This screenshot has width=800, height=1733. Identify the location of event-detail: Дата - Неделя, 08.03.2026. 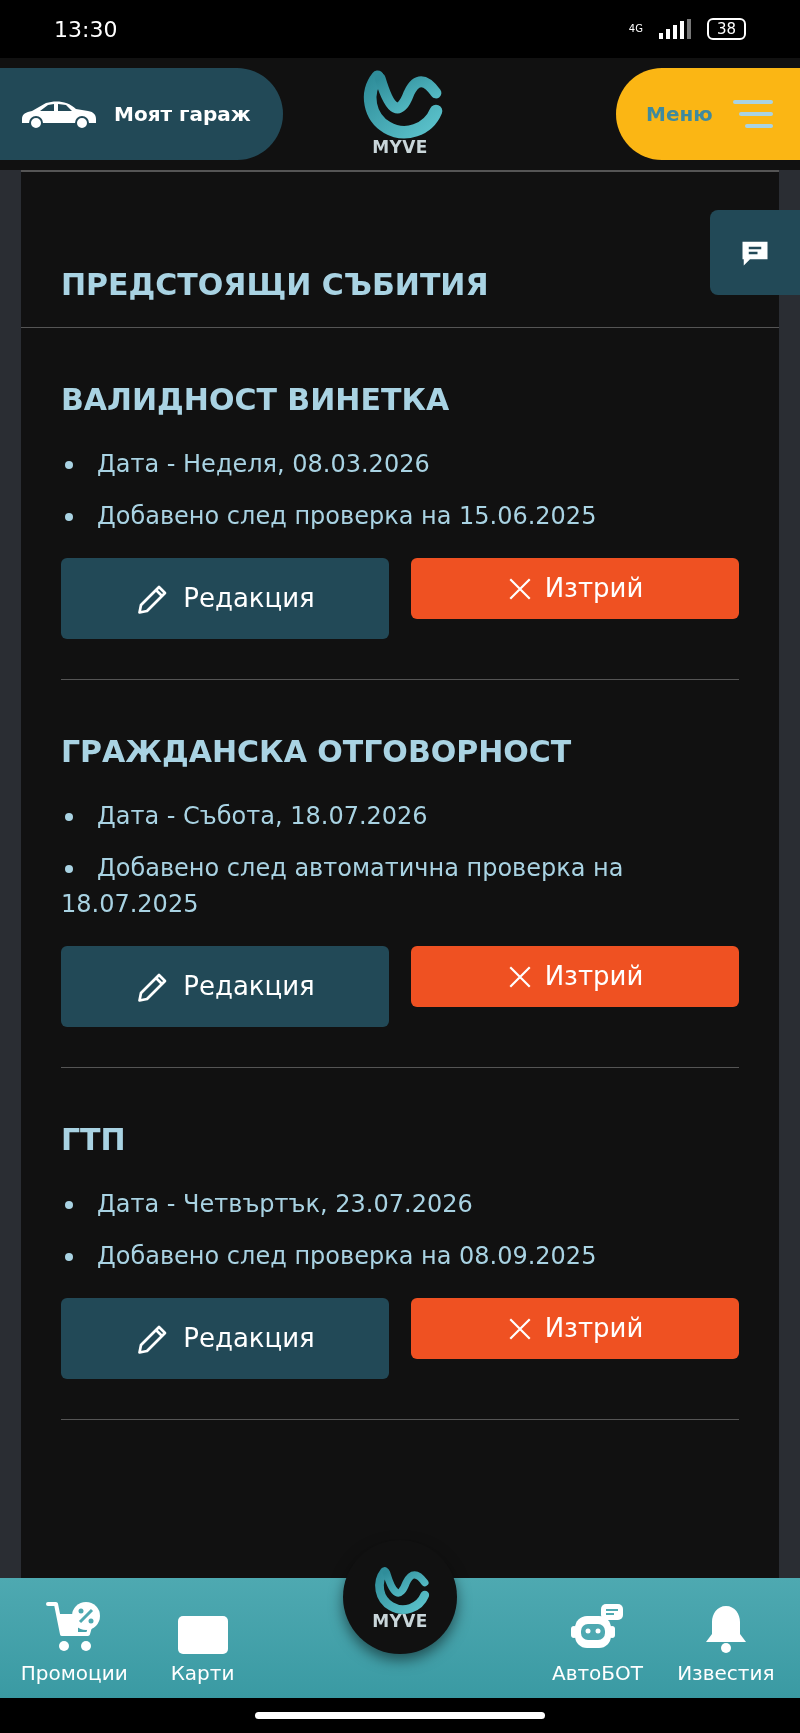
(400, 464).